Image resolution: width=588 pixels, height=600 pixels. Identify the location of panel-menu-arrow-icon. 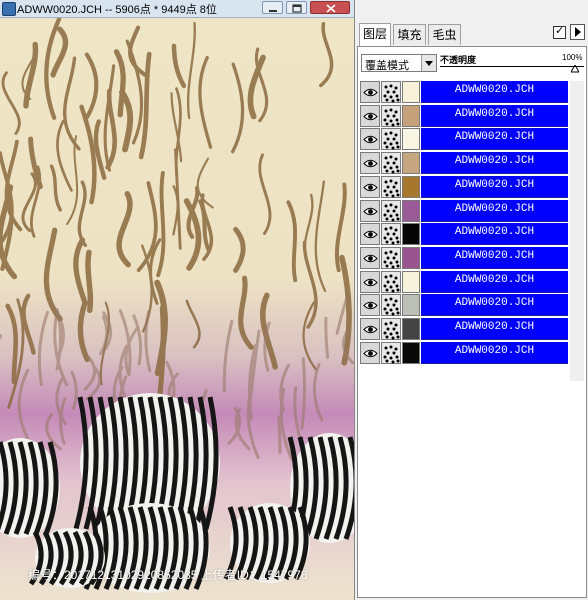
(577, 32).